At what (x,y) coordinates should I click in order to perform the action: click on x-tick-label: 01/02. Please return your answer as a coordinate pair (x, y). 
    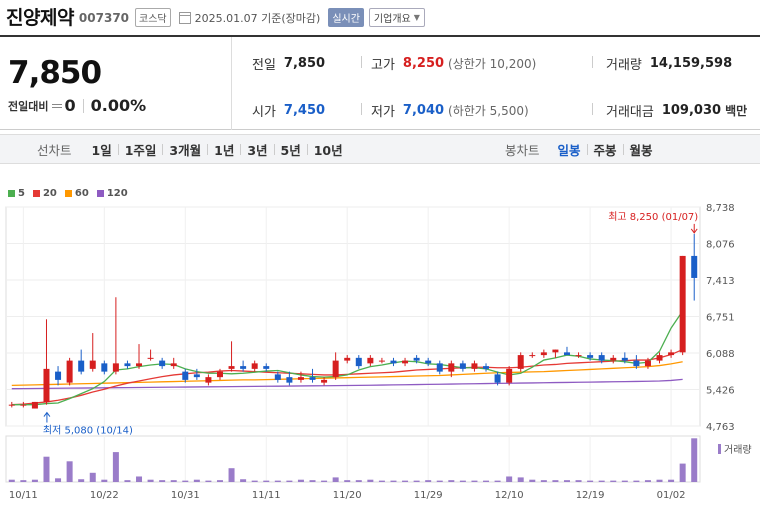
    Looking at the image, I should click on (671, 495).